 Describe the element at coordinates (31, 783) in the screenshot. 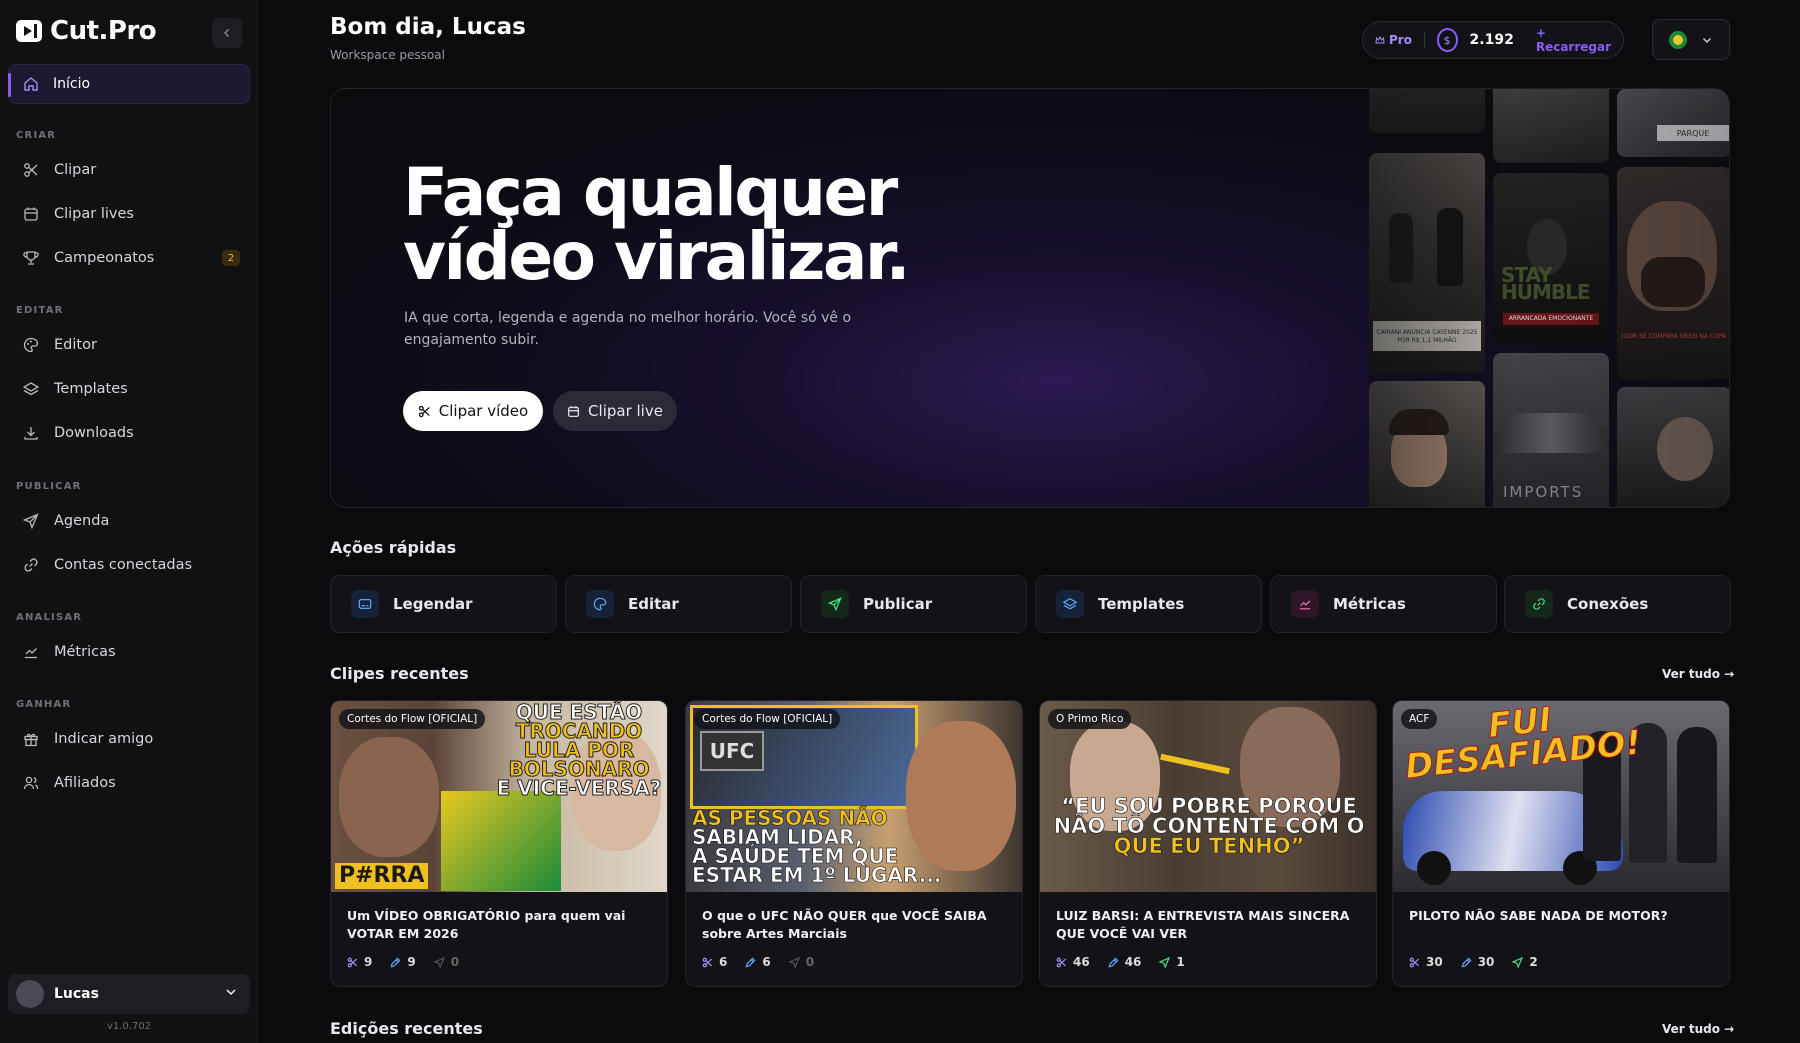

I see `users-icon` at that location.